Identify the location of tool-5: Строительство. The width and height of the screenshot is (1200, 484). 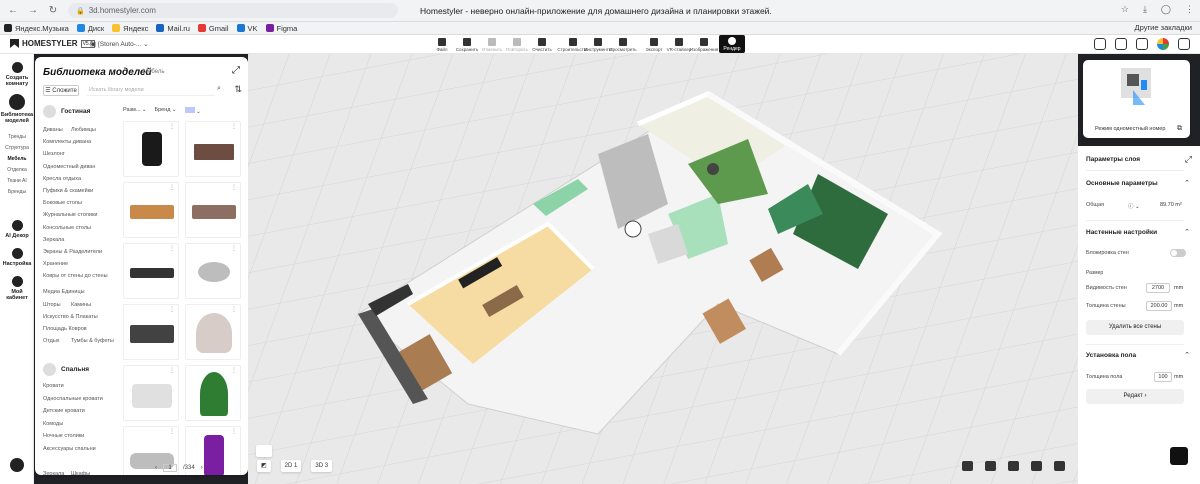
(573, 44).